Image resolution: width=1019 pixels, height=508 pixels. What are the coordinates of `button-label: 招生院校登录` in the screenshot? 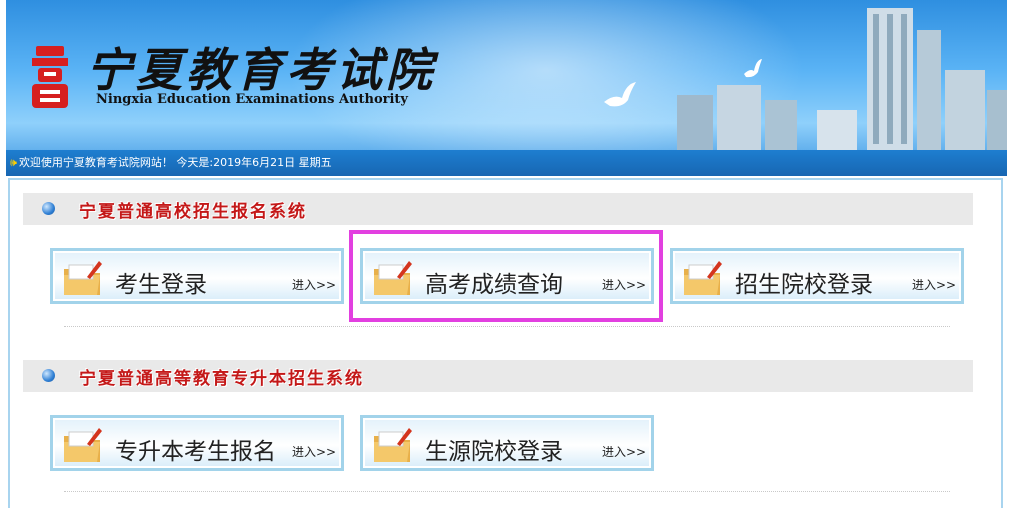 It's located at (804, 285).